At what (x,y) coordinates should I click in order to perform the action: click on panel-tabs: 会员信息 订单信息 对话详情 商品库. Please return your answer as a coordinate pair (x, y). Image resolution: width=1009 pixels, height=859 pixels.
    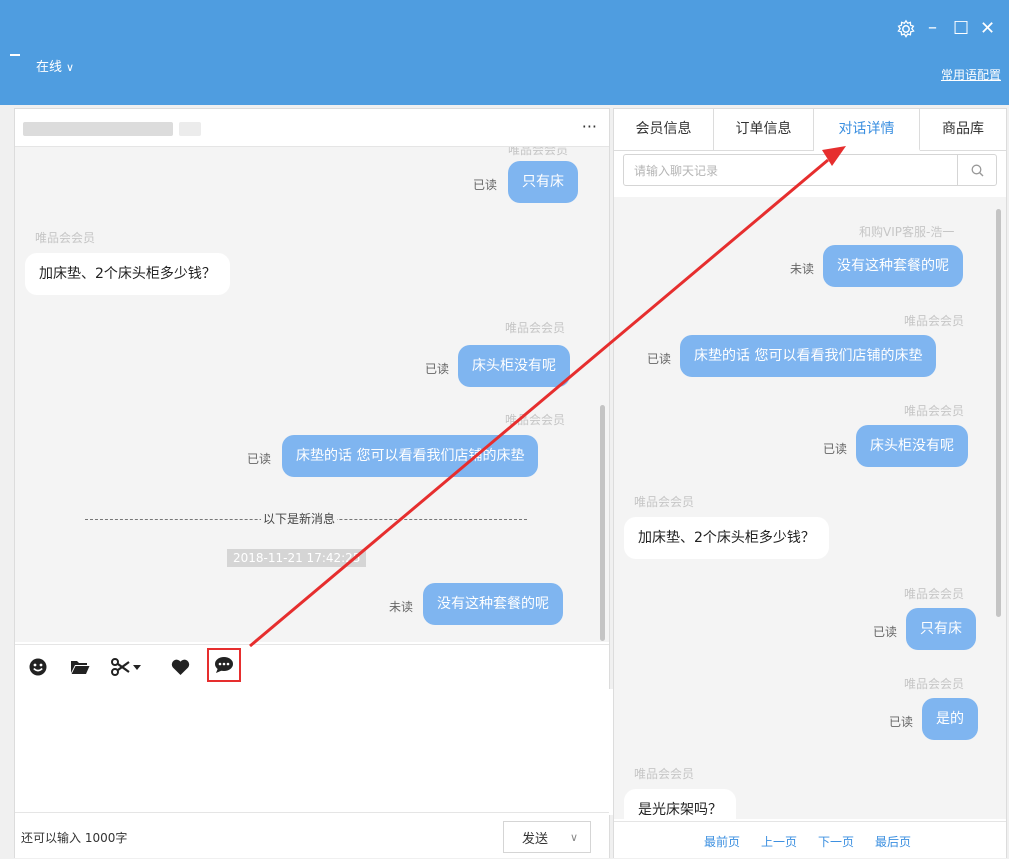
    Looking at the image, I should click on (810, 130).